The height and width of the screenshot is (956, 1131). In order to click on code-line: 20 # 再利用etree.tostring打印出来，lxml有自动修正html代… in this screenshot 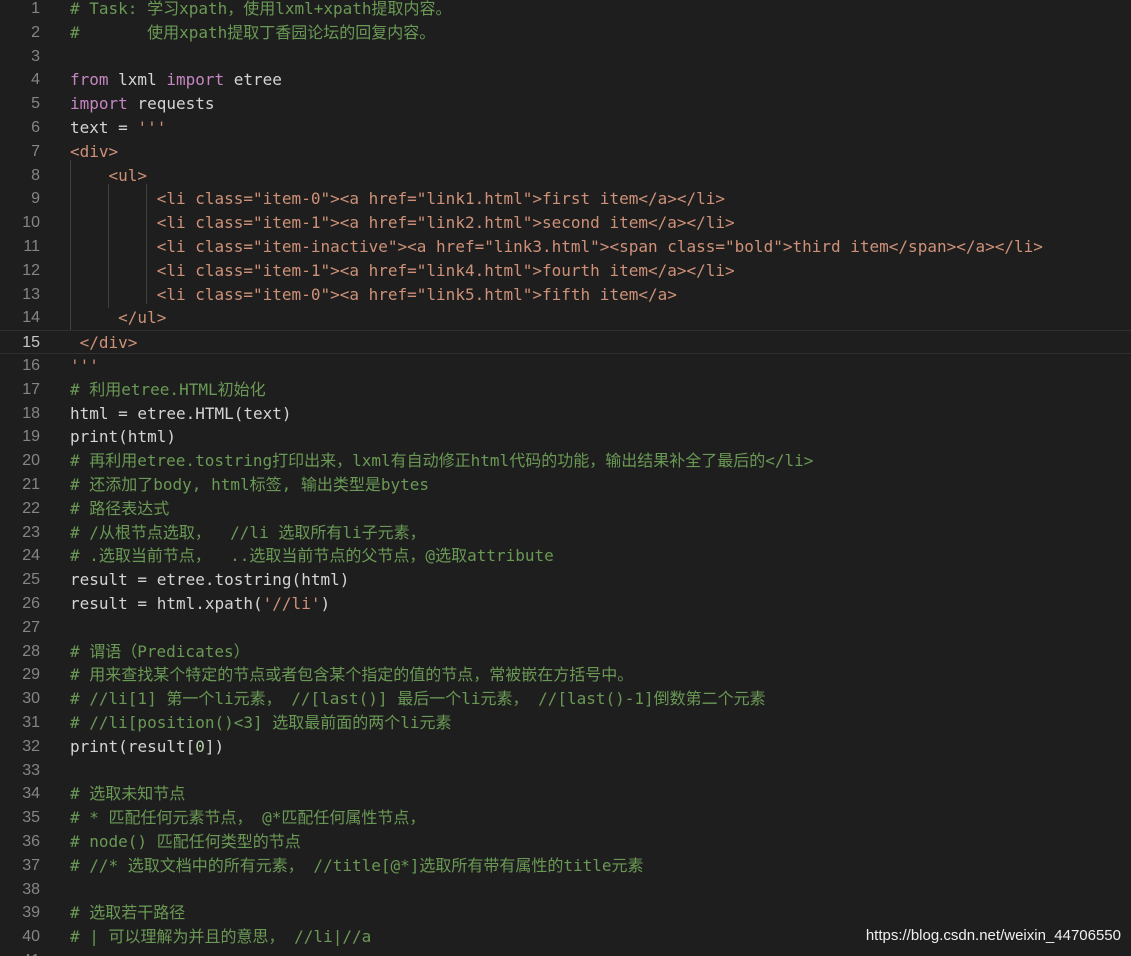, I will do `click(565, 461)`.